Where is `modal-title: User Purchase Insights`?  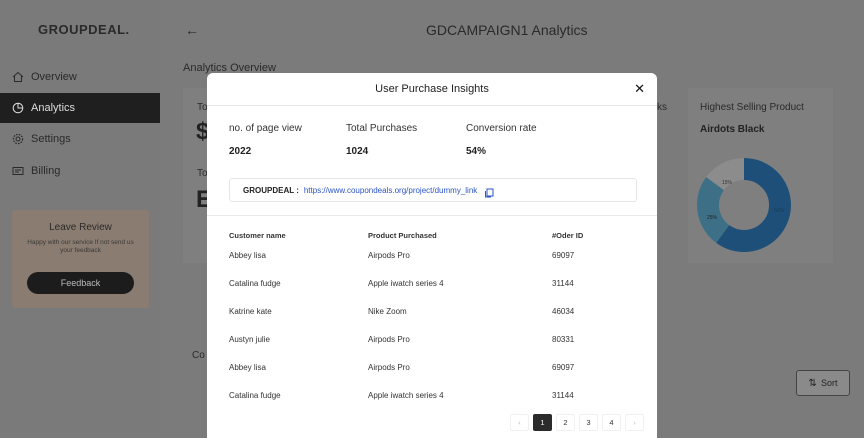
modal-title: User Purchase Insights is located at coordinates (432, 89).